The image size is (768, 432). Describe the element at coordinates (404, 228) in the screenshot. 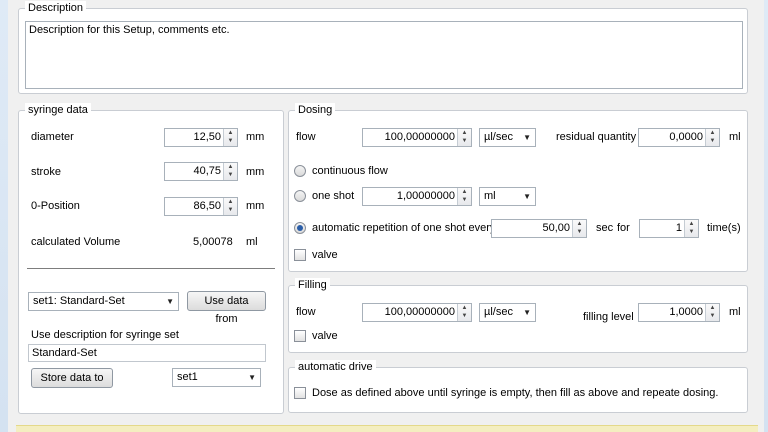

I see `automatic-repetition-label: automatic repetition of one shot every` at that location.